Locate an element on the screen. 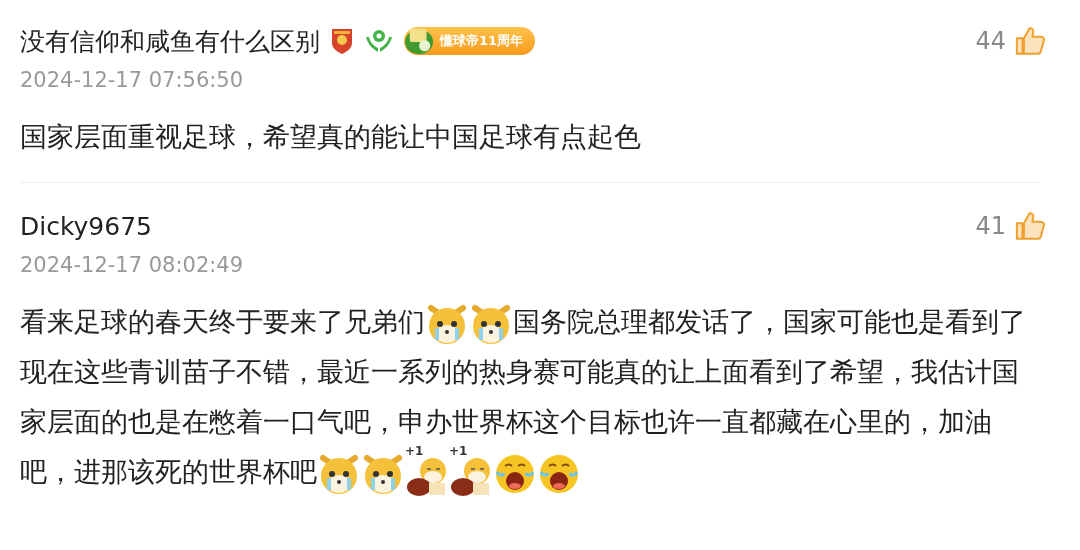 The image size is (1080, 550). username: Dicky9675 is located at coordinates (86, 226).